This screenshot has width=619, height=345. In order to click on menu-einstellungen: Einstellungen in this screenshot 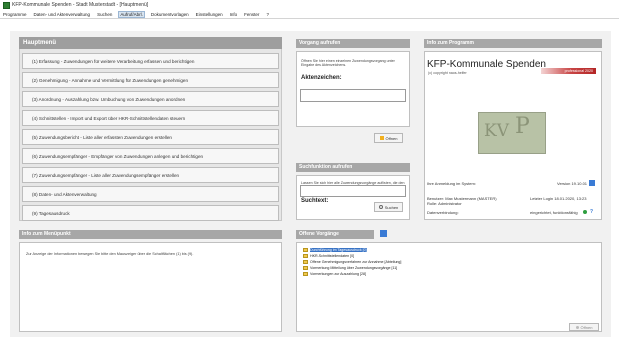, I will do `click(209, 14)`.